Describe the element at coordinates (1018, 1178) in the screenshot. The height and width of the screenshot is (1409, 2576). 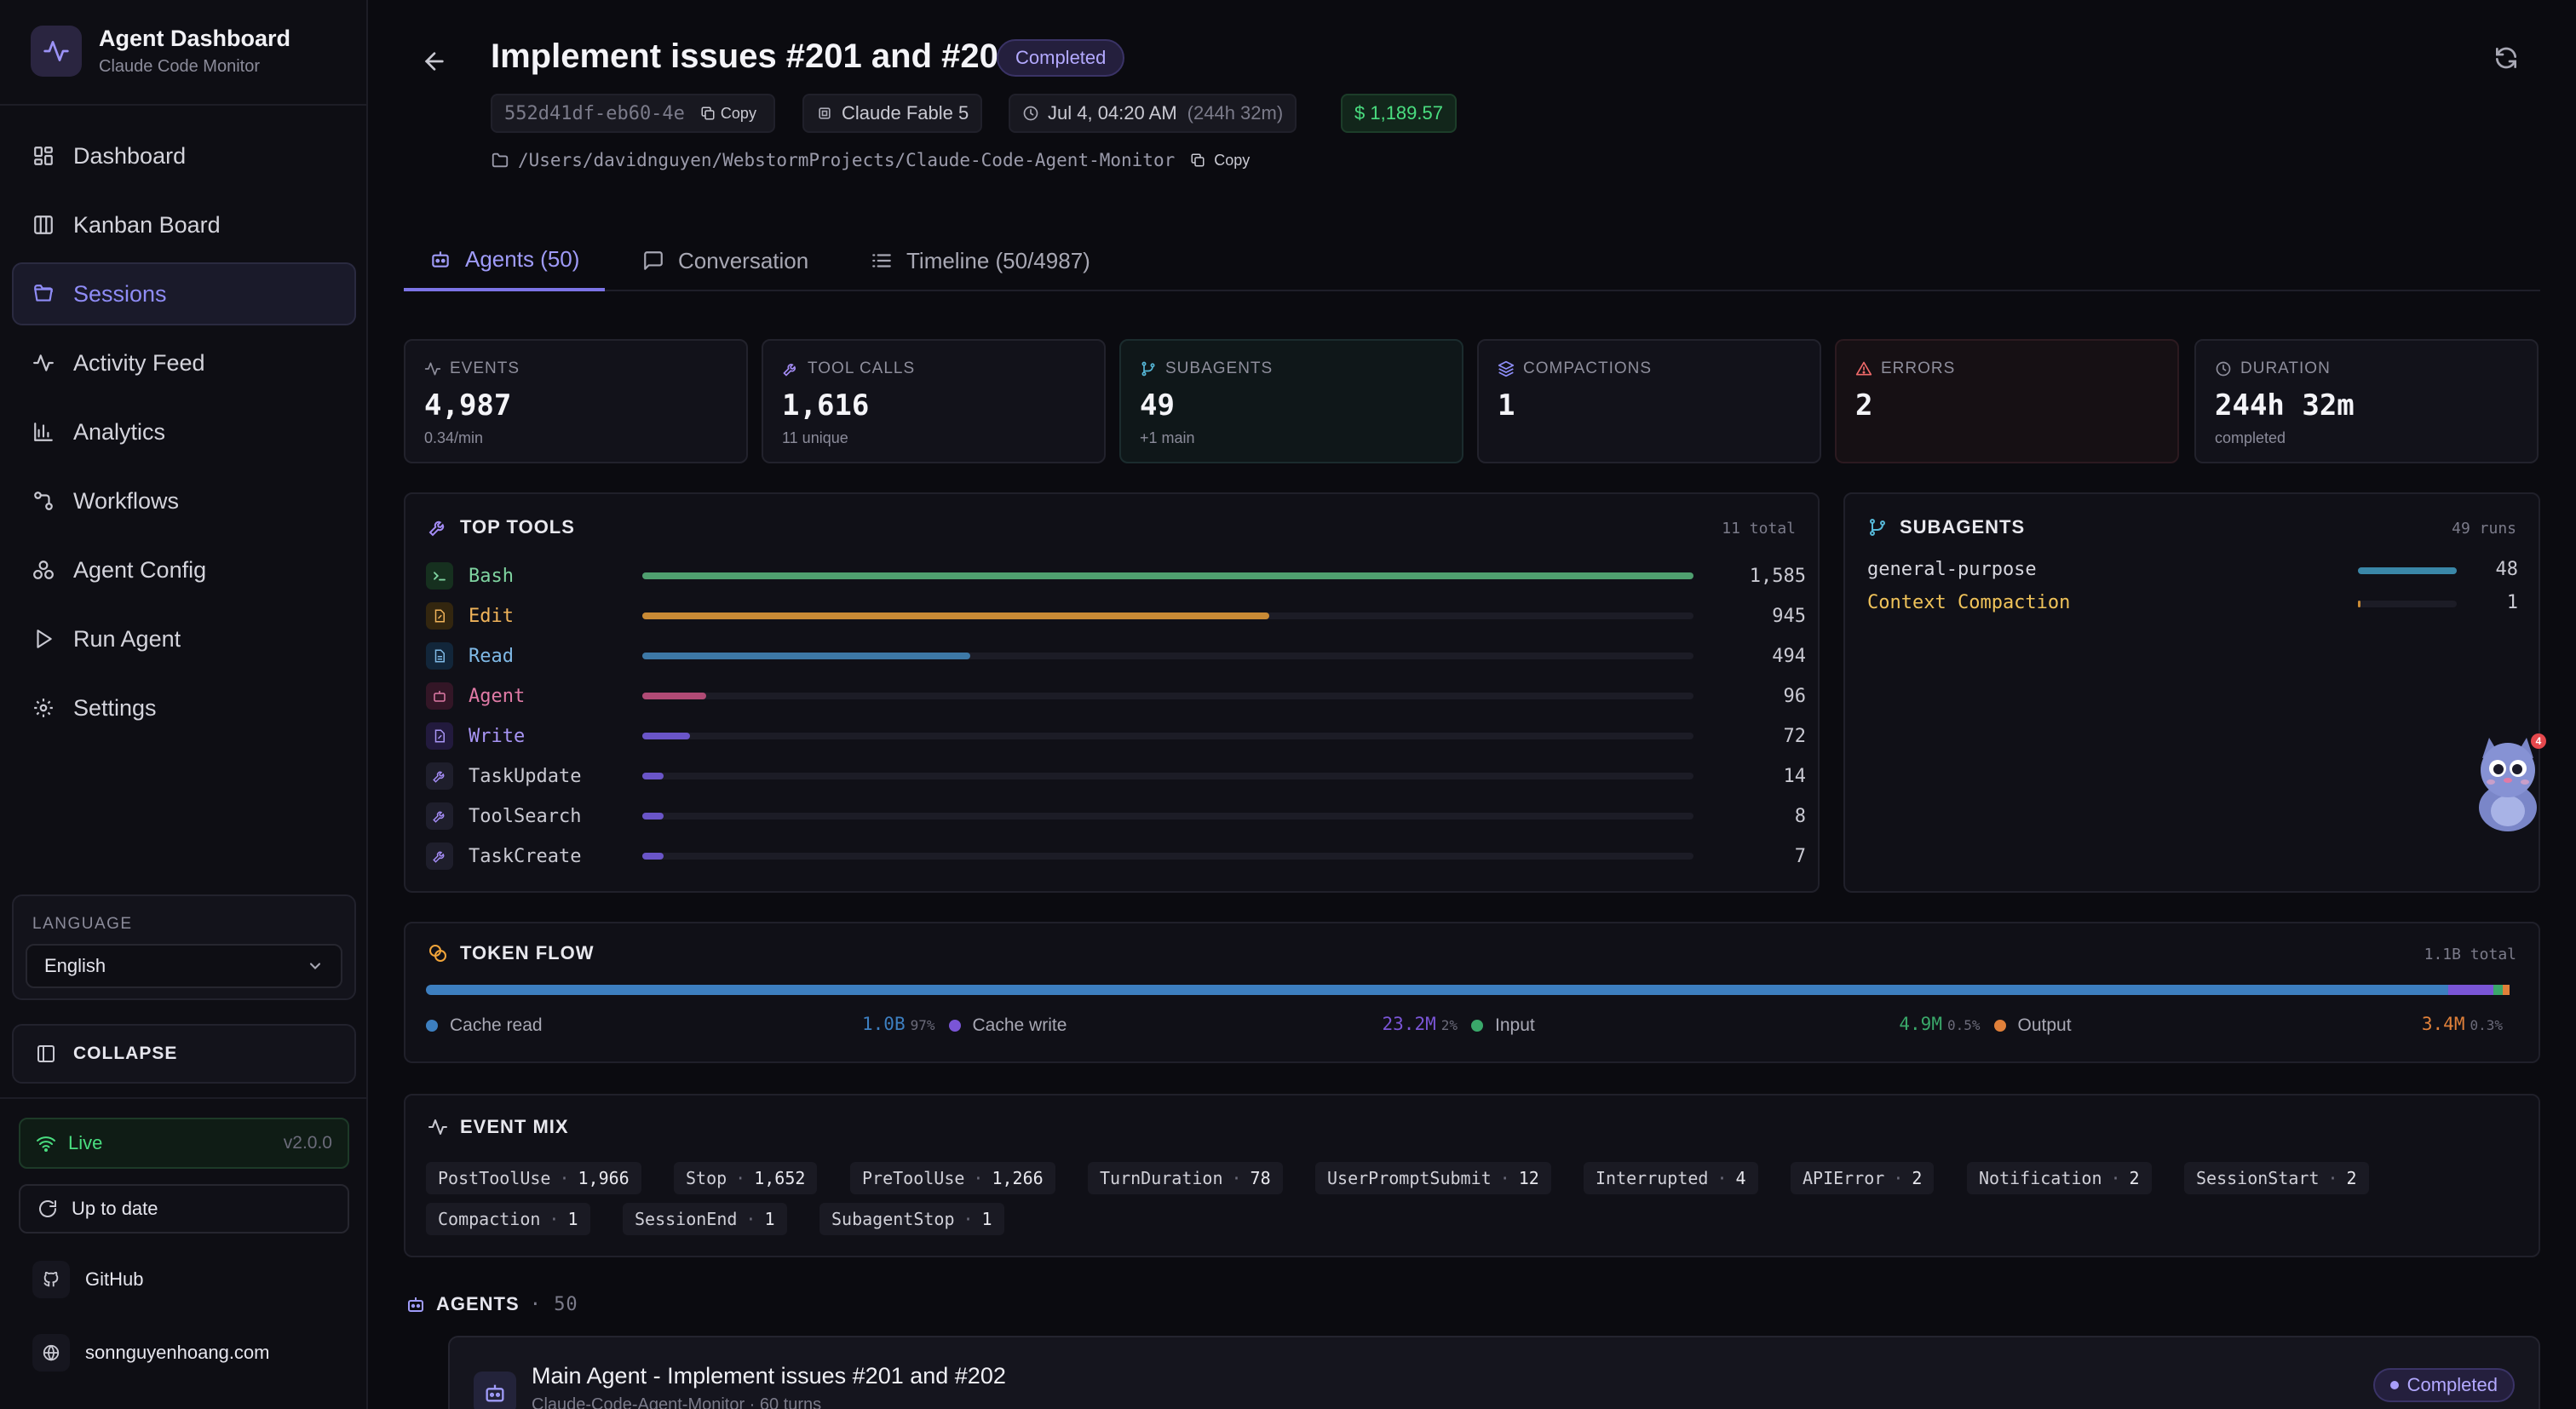
I see `event-count: 1,266` at that location.